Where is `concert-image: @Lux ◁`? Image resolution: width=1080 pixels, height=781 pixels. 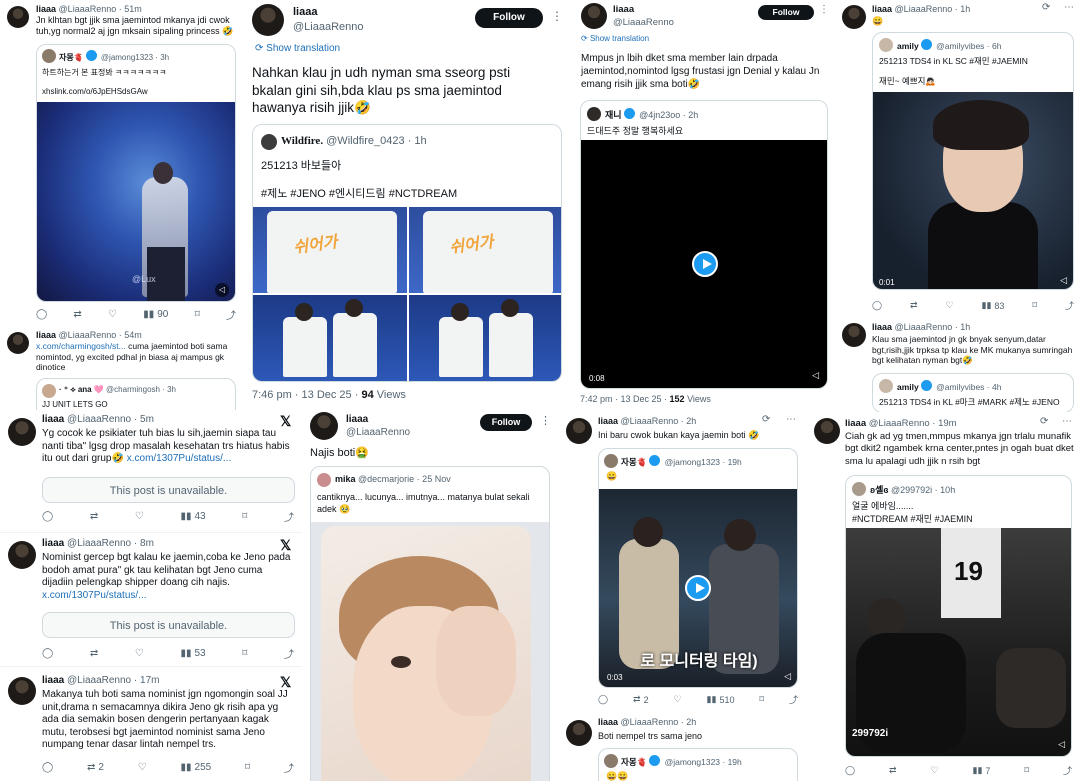 concert-image: @Lux ◁ is located at coordinates (136, 201).